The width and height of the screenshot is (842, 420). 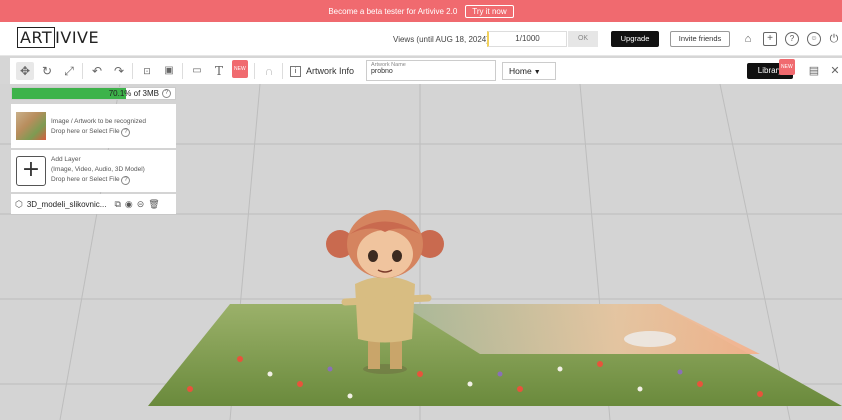 What do you see at coordinates (537, 72) in the screenshot?
I see `chevron-down-icon: ▼` at bounding box center [537, 72].